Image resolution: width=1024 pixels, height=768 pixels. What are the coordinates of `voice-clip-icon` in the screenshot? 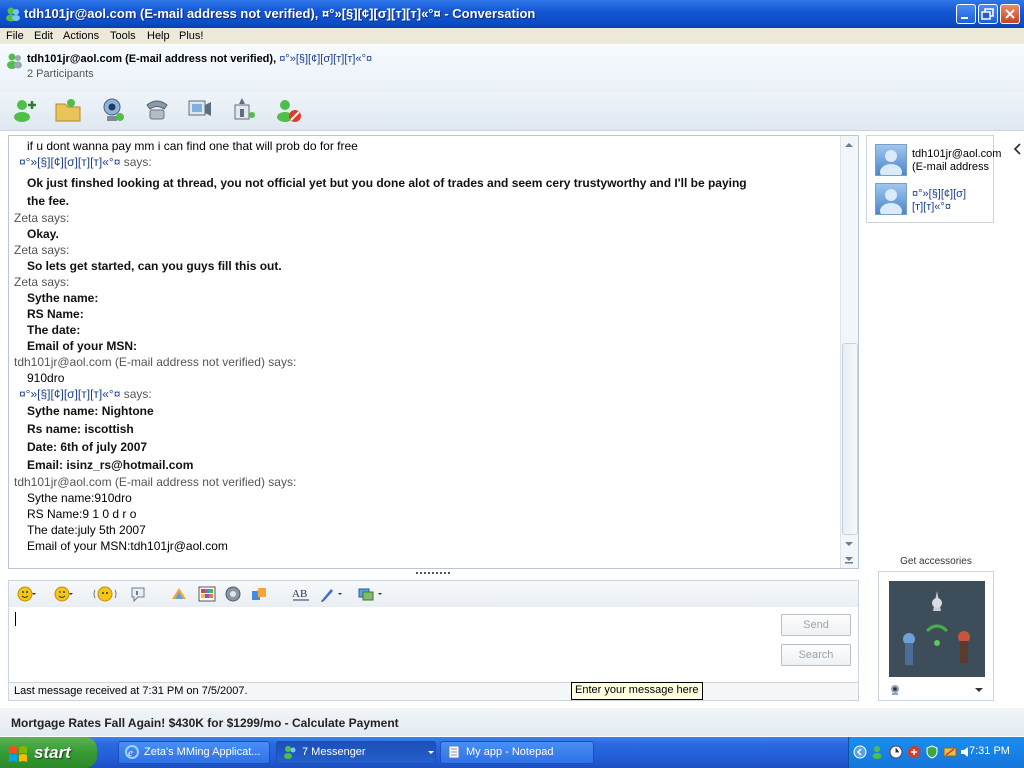 It's located at (139, 594).